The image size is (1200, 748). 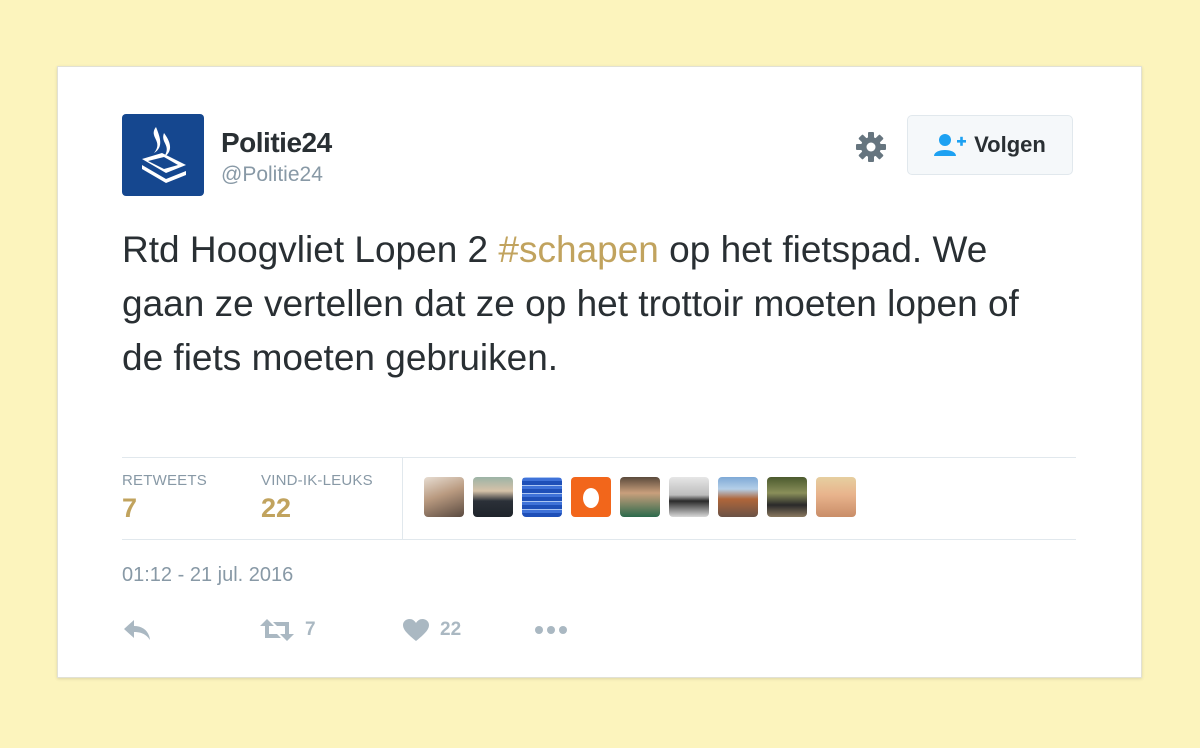 I want to click on hashtag-link: #schapen, so click(x=578, y=249).